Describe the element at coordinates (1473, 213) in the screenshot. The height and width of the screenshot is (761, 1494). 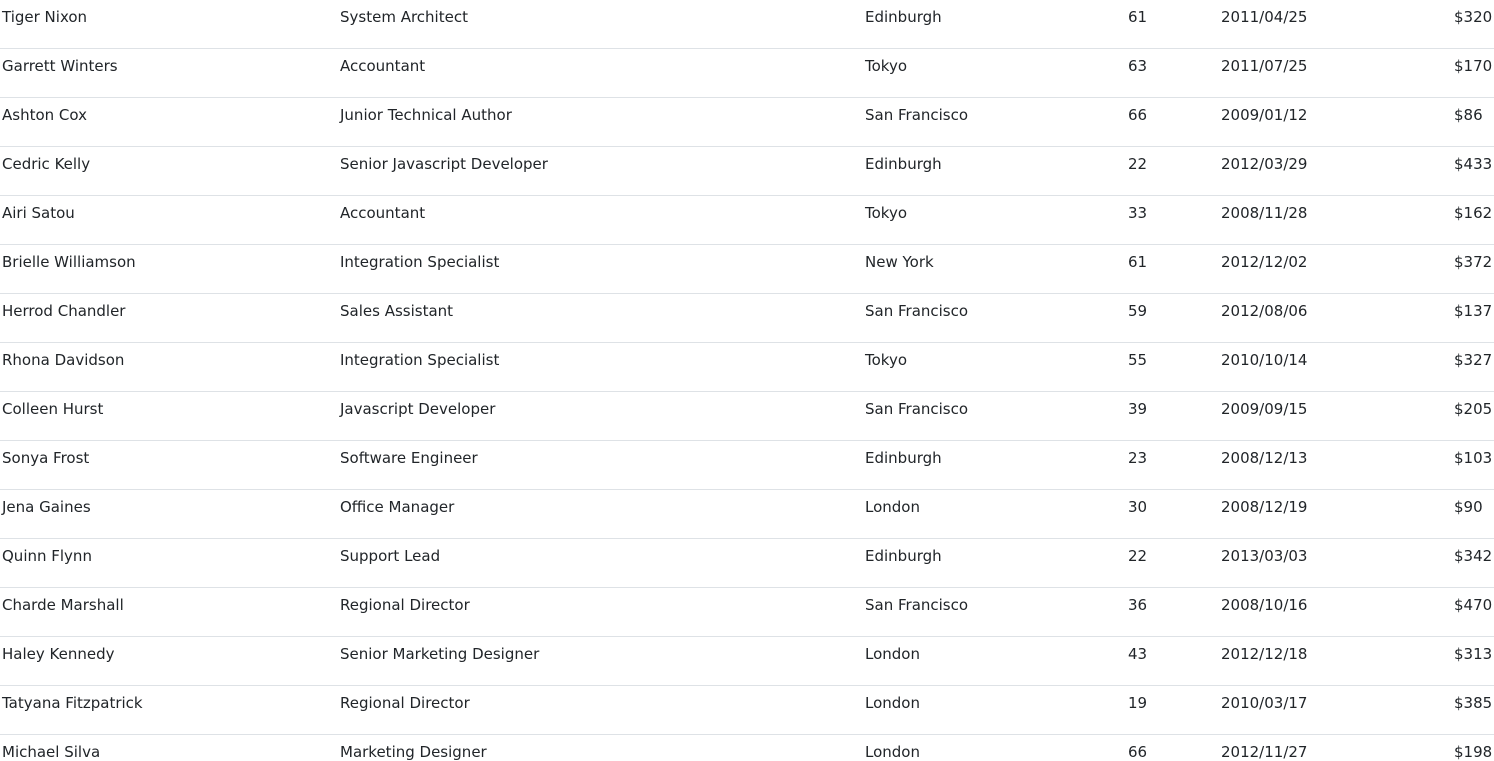
I see `salary-cell: $162` at that location.